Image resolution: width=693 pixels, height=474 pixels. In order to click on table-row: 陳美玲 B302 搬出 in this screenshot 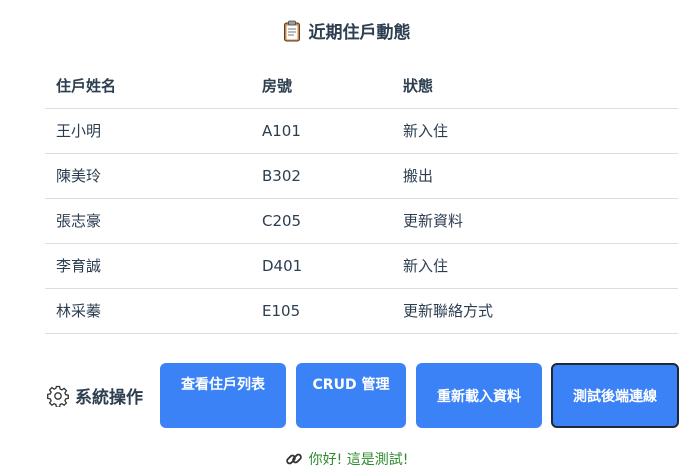, I will do `click(361, 176)`.